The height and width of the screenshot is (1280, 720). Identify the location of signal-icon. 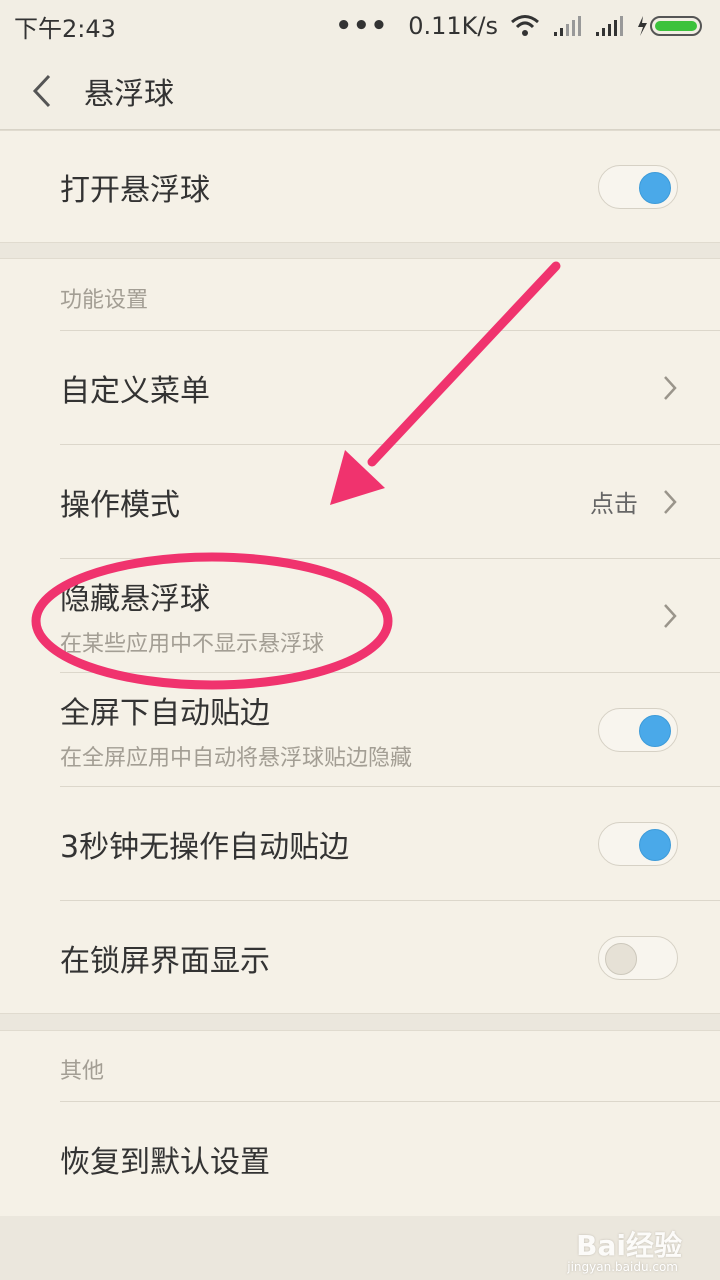
(567, 26).